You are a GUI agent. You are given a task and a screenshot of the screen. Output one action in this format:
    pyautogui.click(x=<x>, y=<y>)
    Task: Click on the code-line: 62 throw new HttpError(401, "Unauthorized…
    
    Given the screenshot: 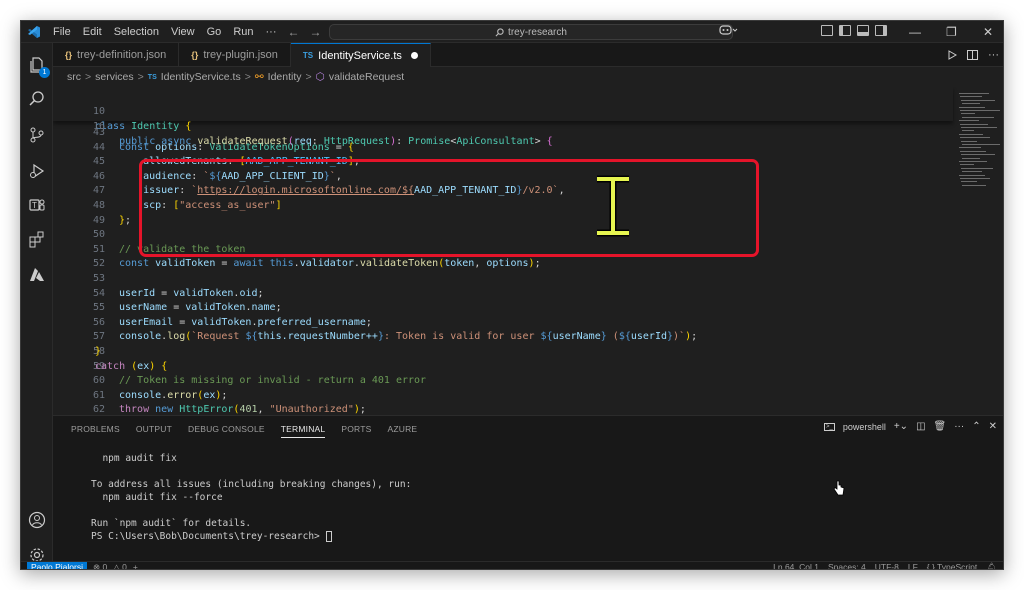 What is the action you would take?
    pyautogui.click(x=503, y=408)
    